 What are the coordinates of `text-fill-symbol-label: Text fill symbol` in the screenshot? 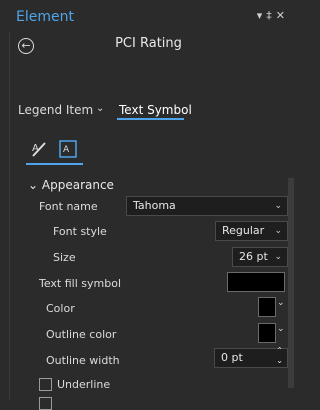 It's located at (80, 283).